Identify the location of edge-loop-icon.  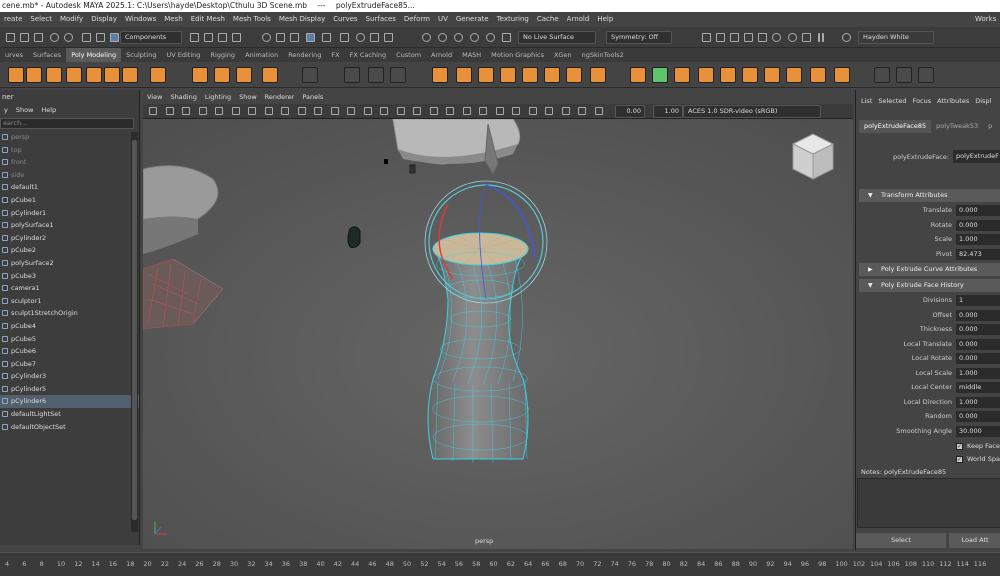
(842, 75).